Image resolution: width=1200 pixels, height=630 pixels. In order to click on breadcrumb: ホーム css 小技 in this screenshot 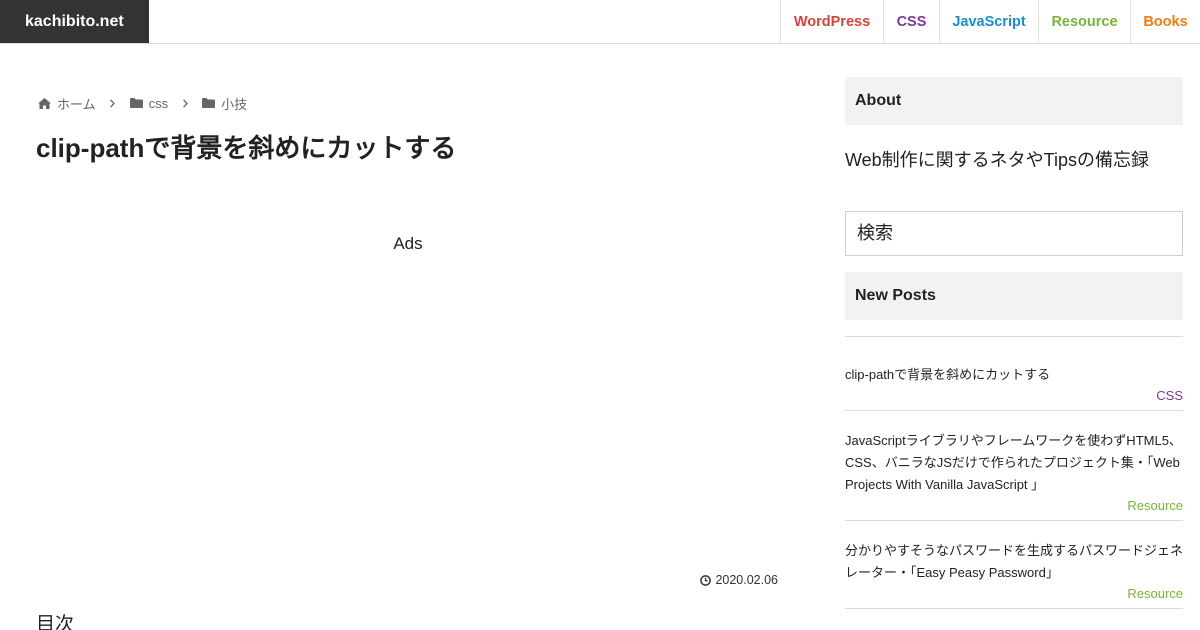, I will do `click(142, 103)`.